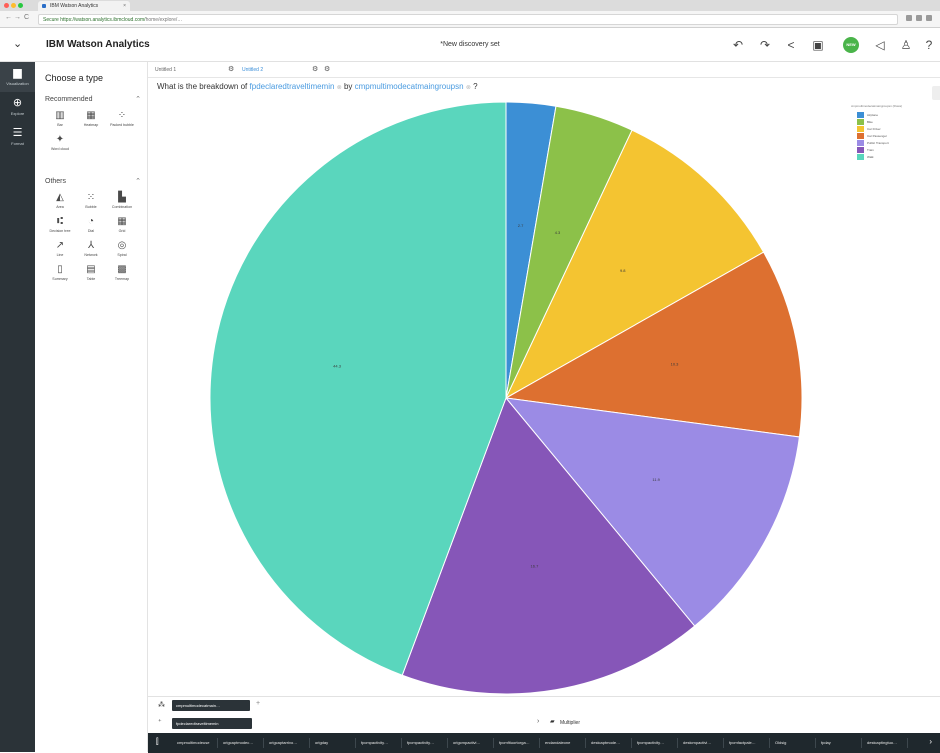 The image size is (940, 753). Describe the element at coordinates (475, 86) in the screenshot. I see `question-suffix: ?` at that location.